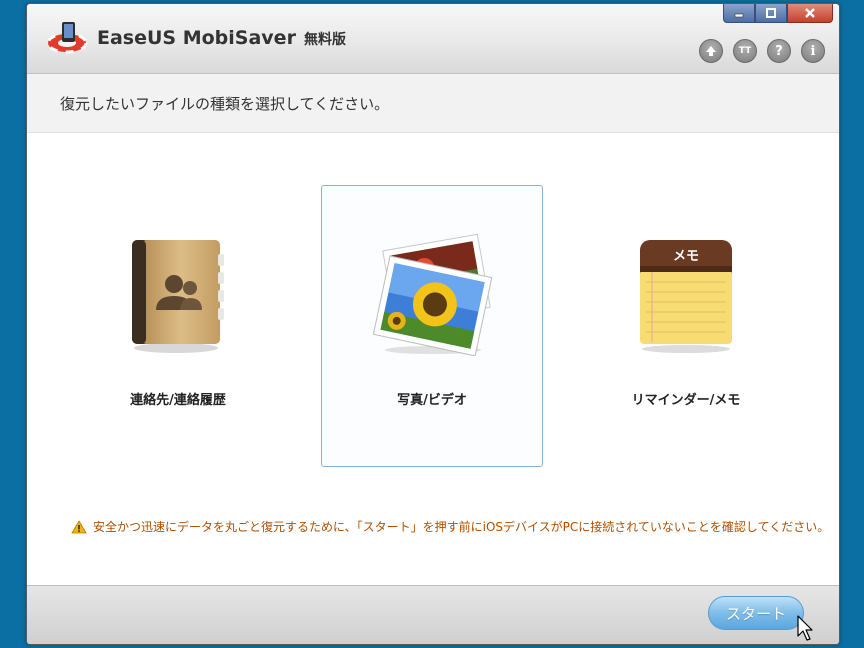 The image size is (864, 648). What do you see at coordinates (433, 39) in the screenshot?
I see `title-bar: EaseUS MobiSaver 無料版 TT ? i` at bounding box center [433, 39].